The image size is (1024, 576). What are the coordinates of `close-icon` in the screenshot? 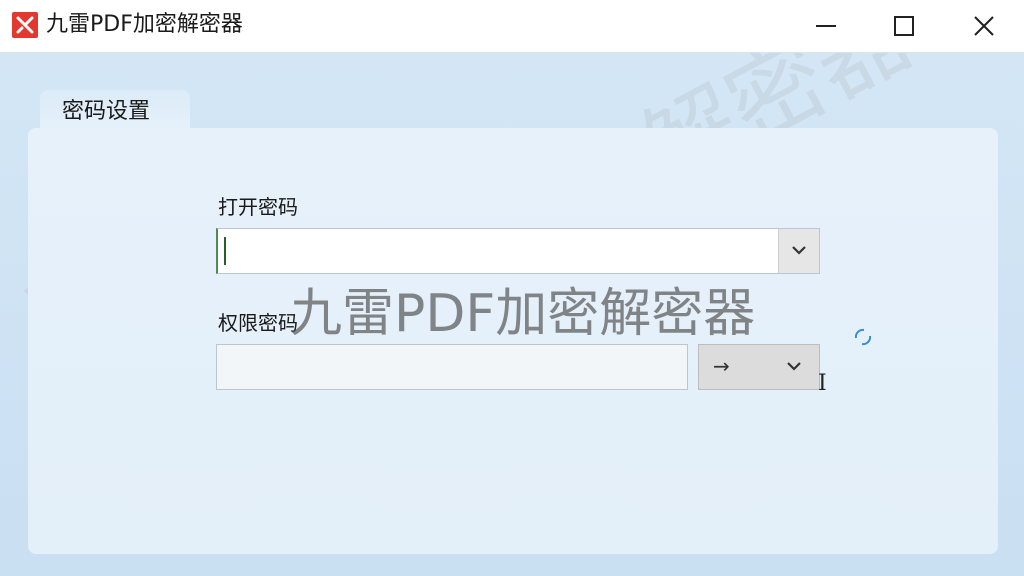 It's located at (984, 26).